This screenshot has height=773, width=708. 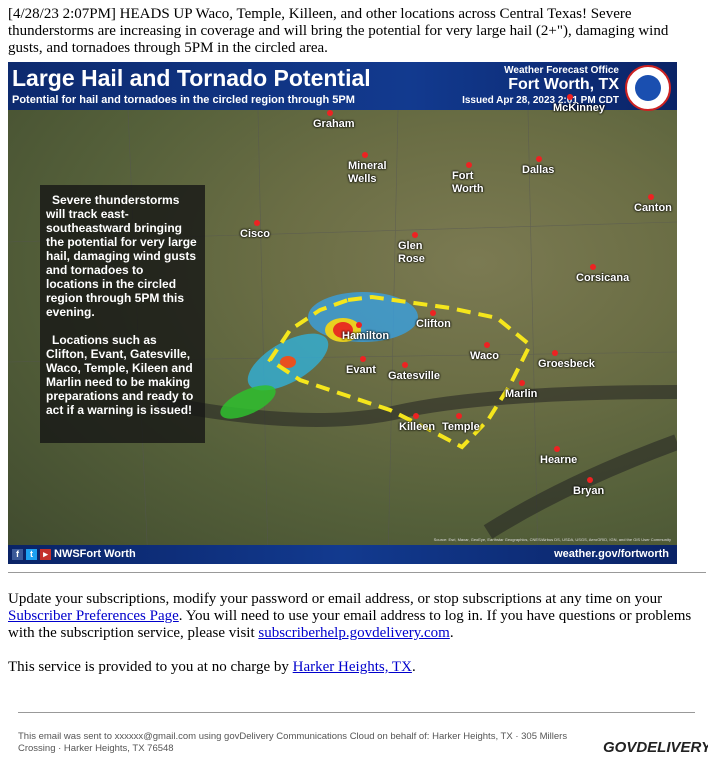 I want to click on city-label: Killeen, so click(x=417, y=427).